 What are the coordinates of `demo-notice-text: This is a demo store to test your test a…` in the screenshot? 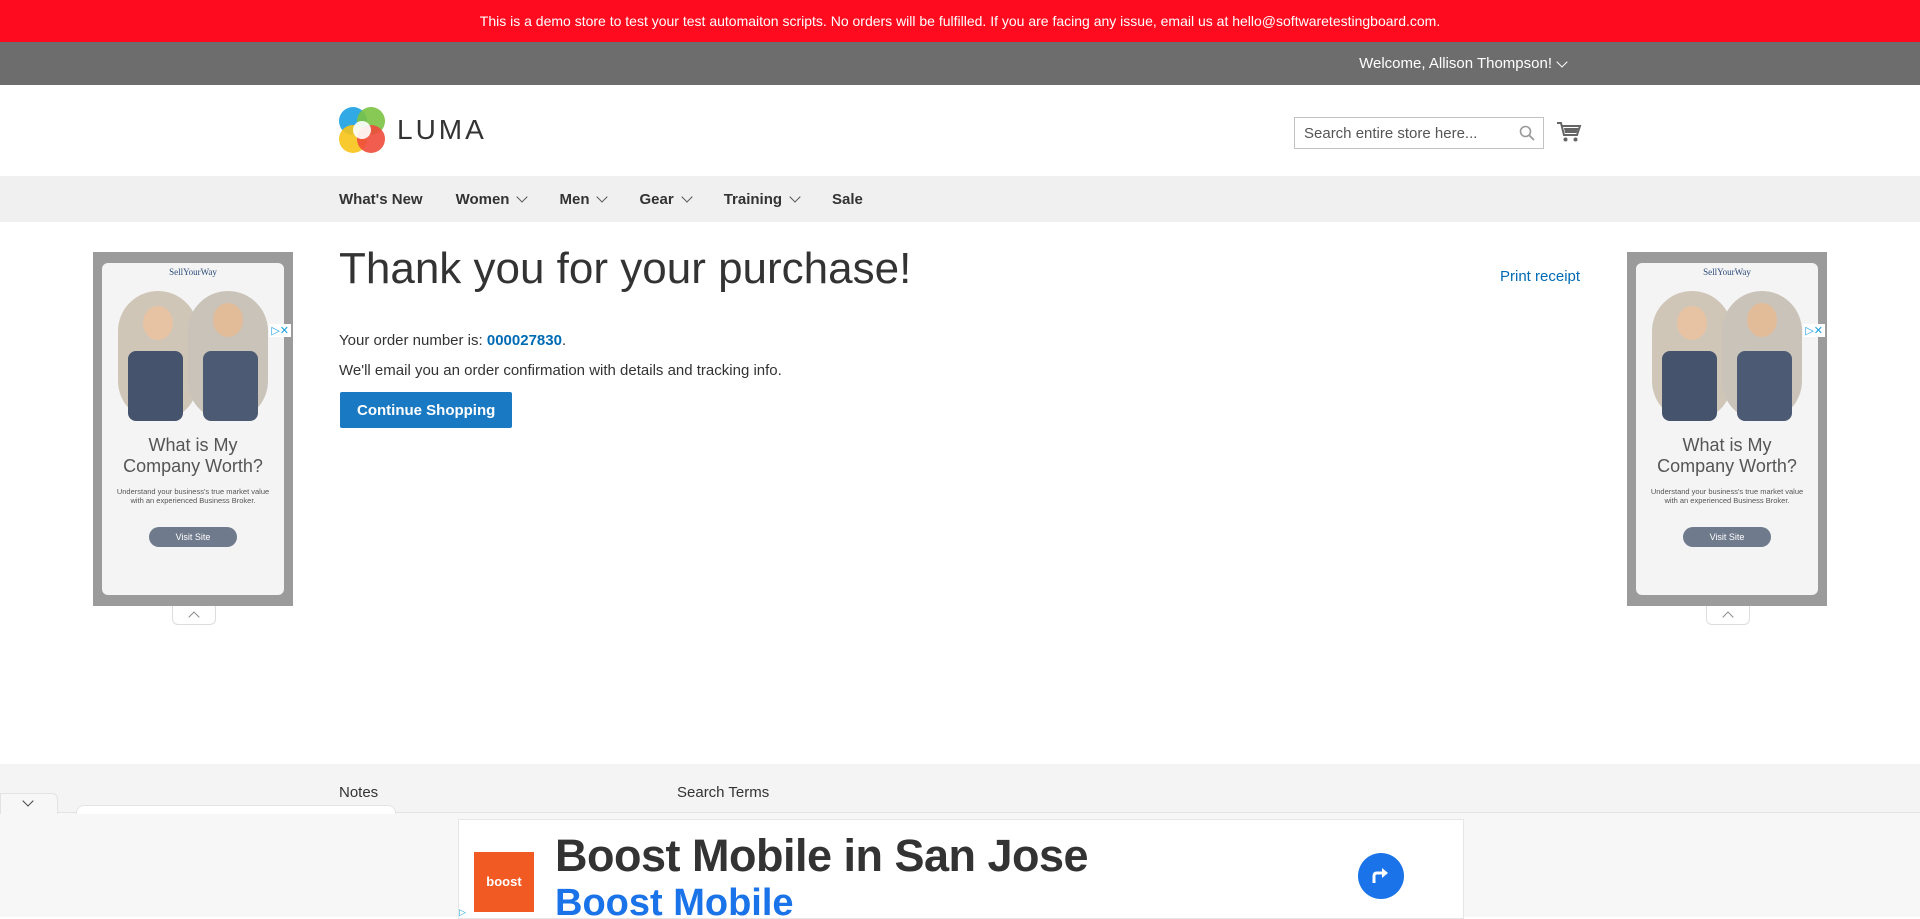 It's located at (960, 21).